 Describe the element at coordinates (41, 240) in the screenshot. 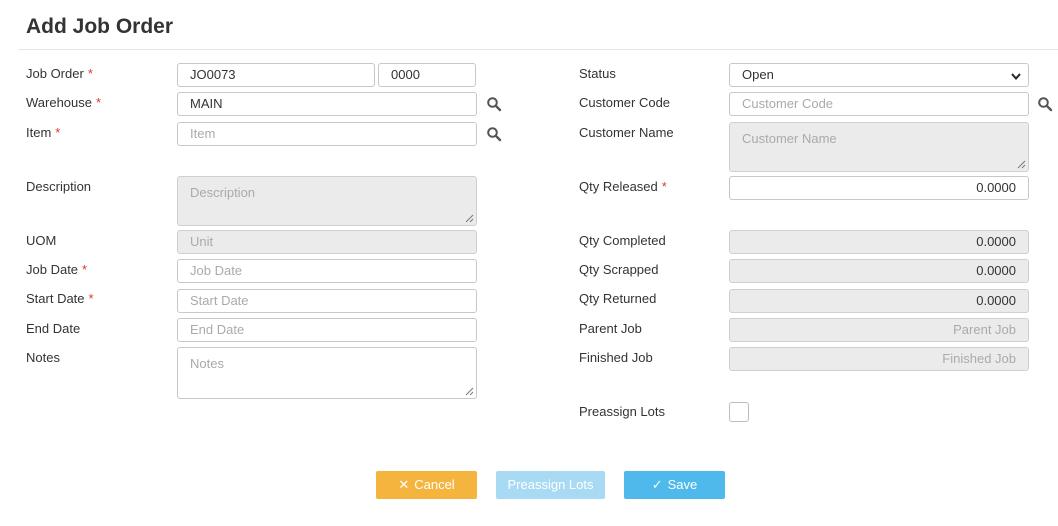

I see `uom-label: UOM` at that location.